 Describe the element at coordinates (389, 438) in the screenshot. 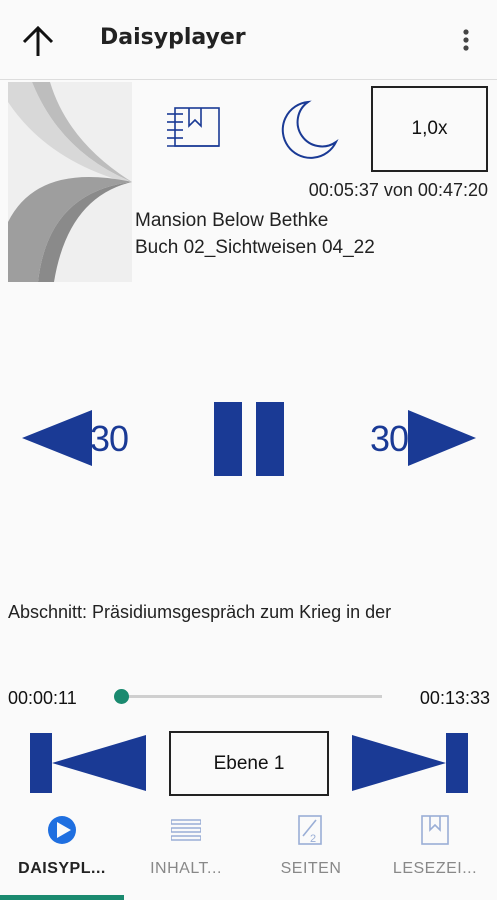

I see `skip-forward-seconds: 30` at that location.